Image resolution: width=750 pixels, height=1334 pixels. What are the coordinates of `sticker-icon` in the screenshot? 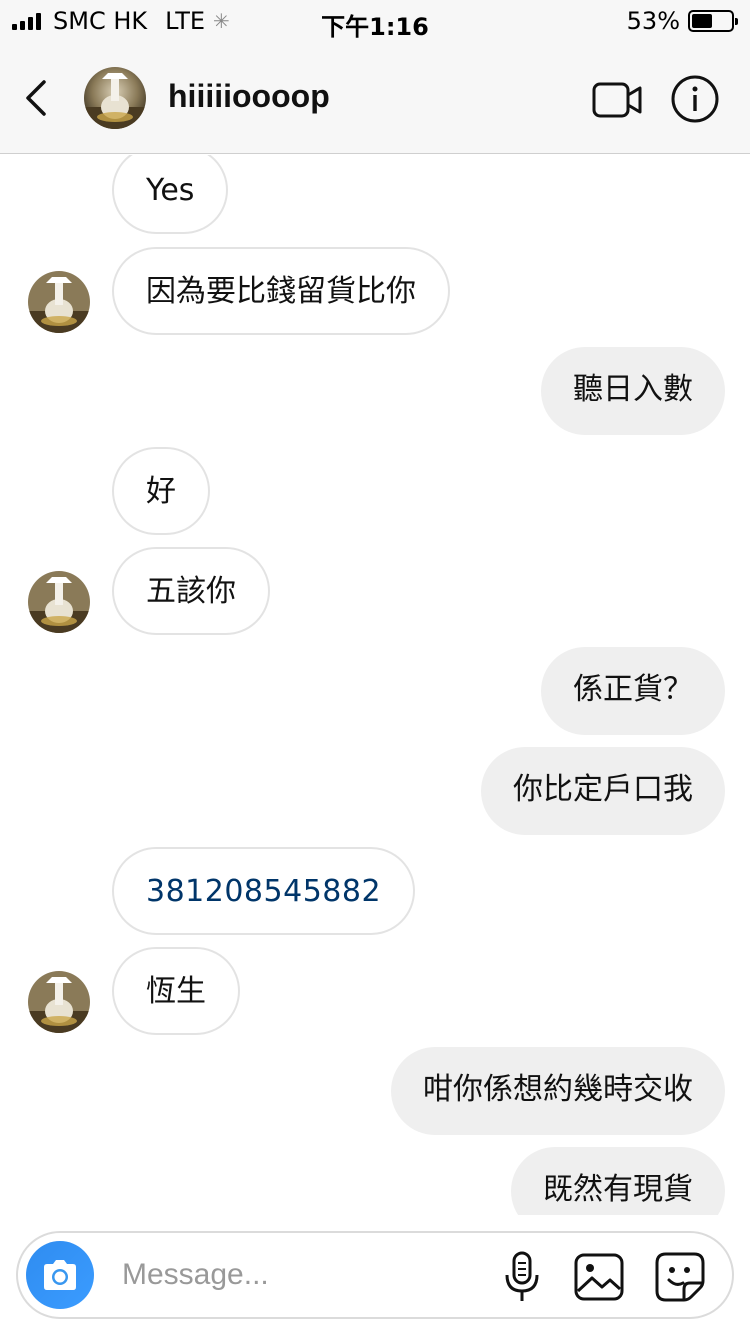 It's located at (680, 1277).